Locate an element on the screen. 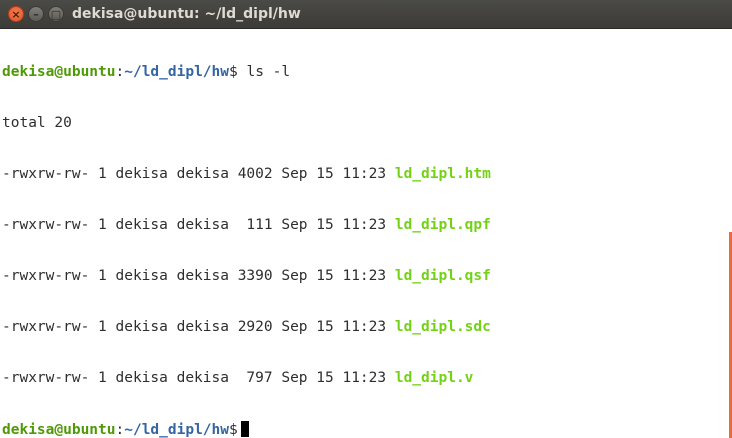  file-name: ld_dipl.qsf is located at coordinates (442, 276).